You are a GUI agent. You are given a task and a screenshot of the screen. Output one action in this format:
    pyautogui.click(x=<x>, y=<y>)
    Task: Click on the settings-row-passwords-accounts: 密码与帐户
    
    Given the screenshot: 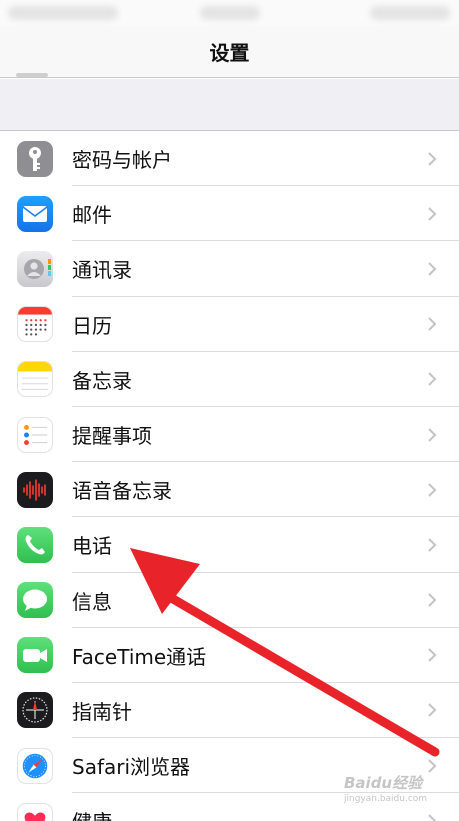 What is the action you would take?
    pyautogui.click(x=229, y=159)
    